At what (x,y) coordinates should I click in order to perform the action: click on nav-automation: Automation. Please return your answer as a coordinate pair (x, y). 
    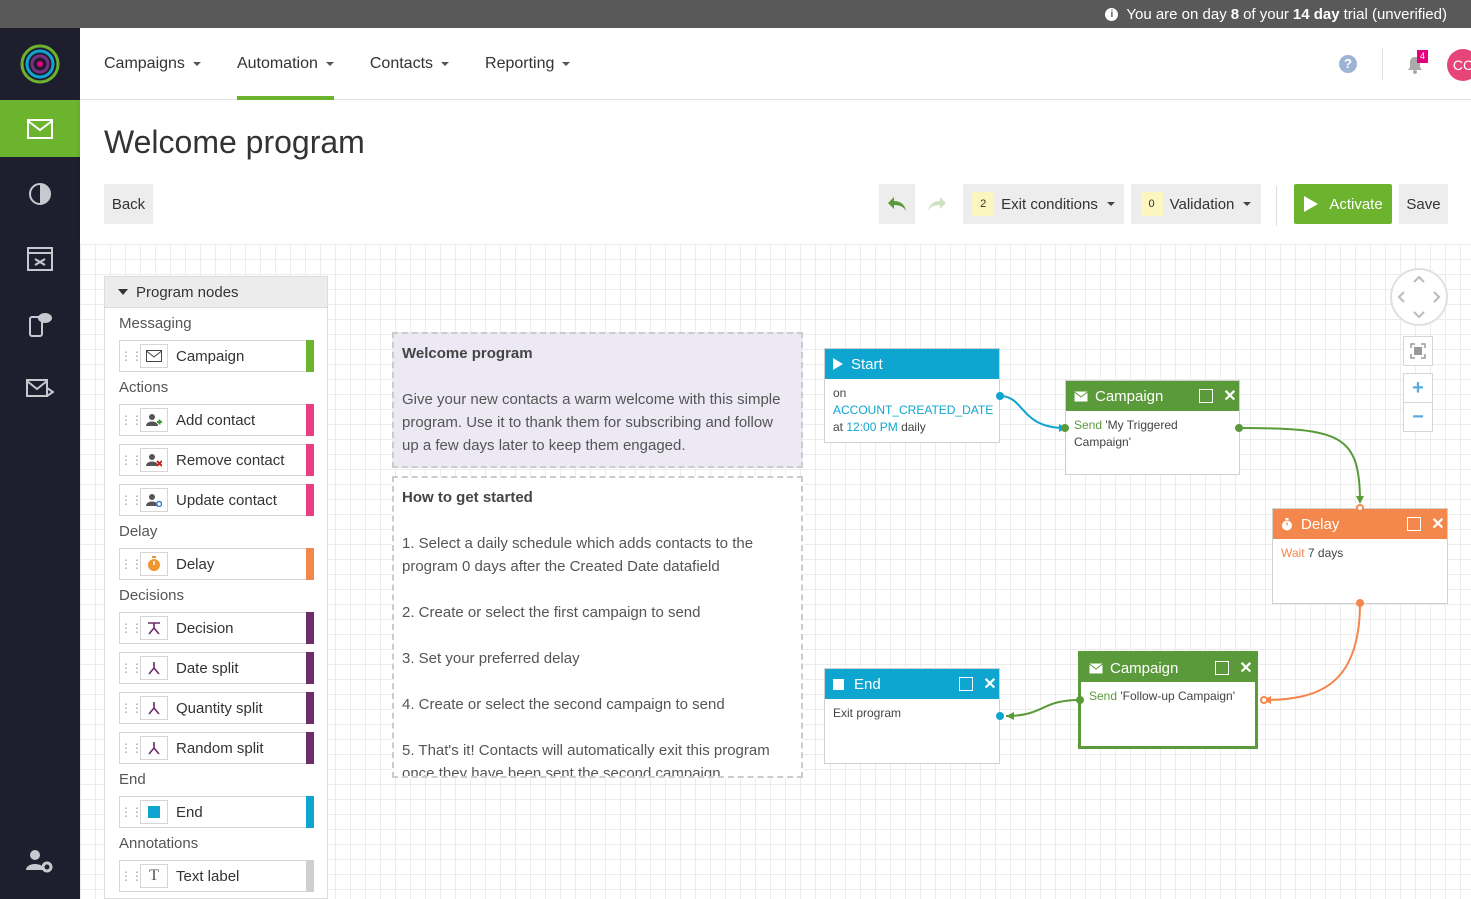
    Looking at the image, I should click on (285, 64).